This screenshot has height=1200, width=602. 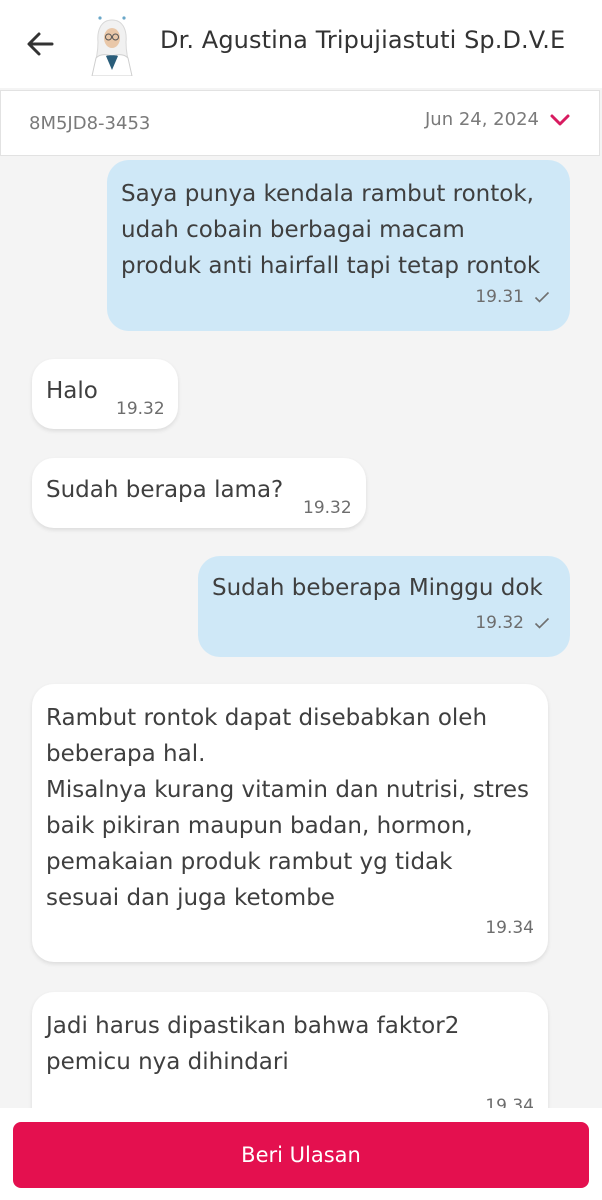 I want to click on message-time: 19.34, so click(x=509, y=928).